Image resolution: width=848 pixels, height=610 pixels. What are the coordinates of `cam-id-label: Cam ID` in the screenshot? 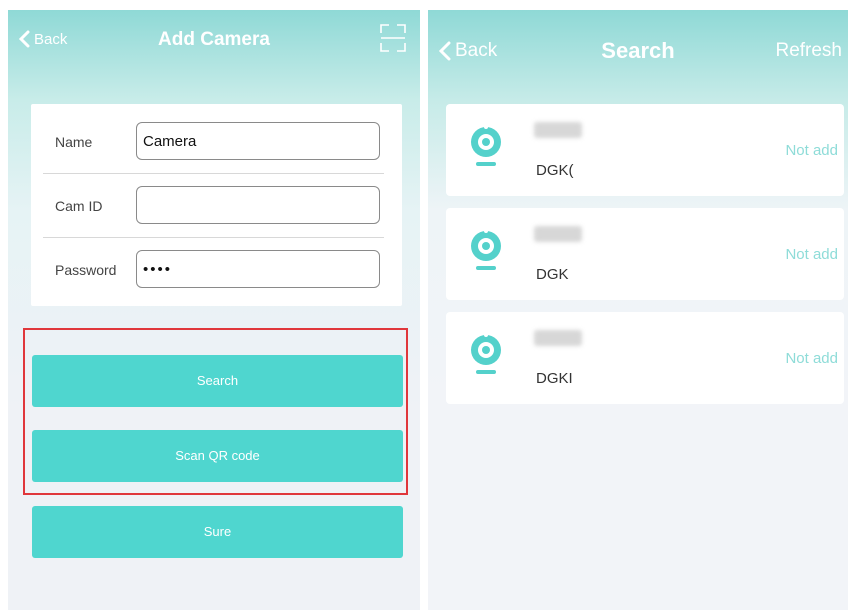 It's located at (79, 206).